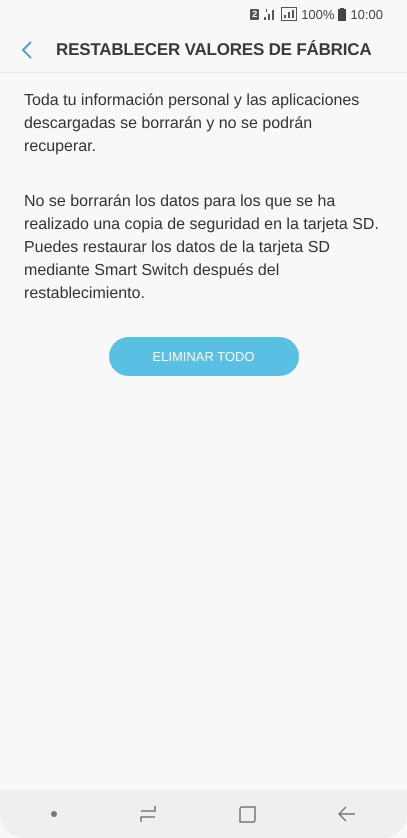  I want to click on signal-icon, so click(289, 14).